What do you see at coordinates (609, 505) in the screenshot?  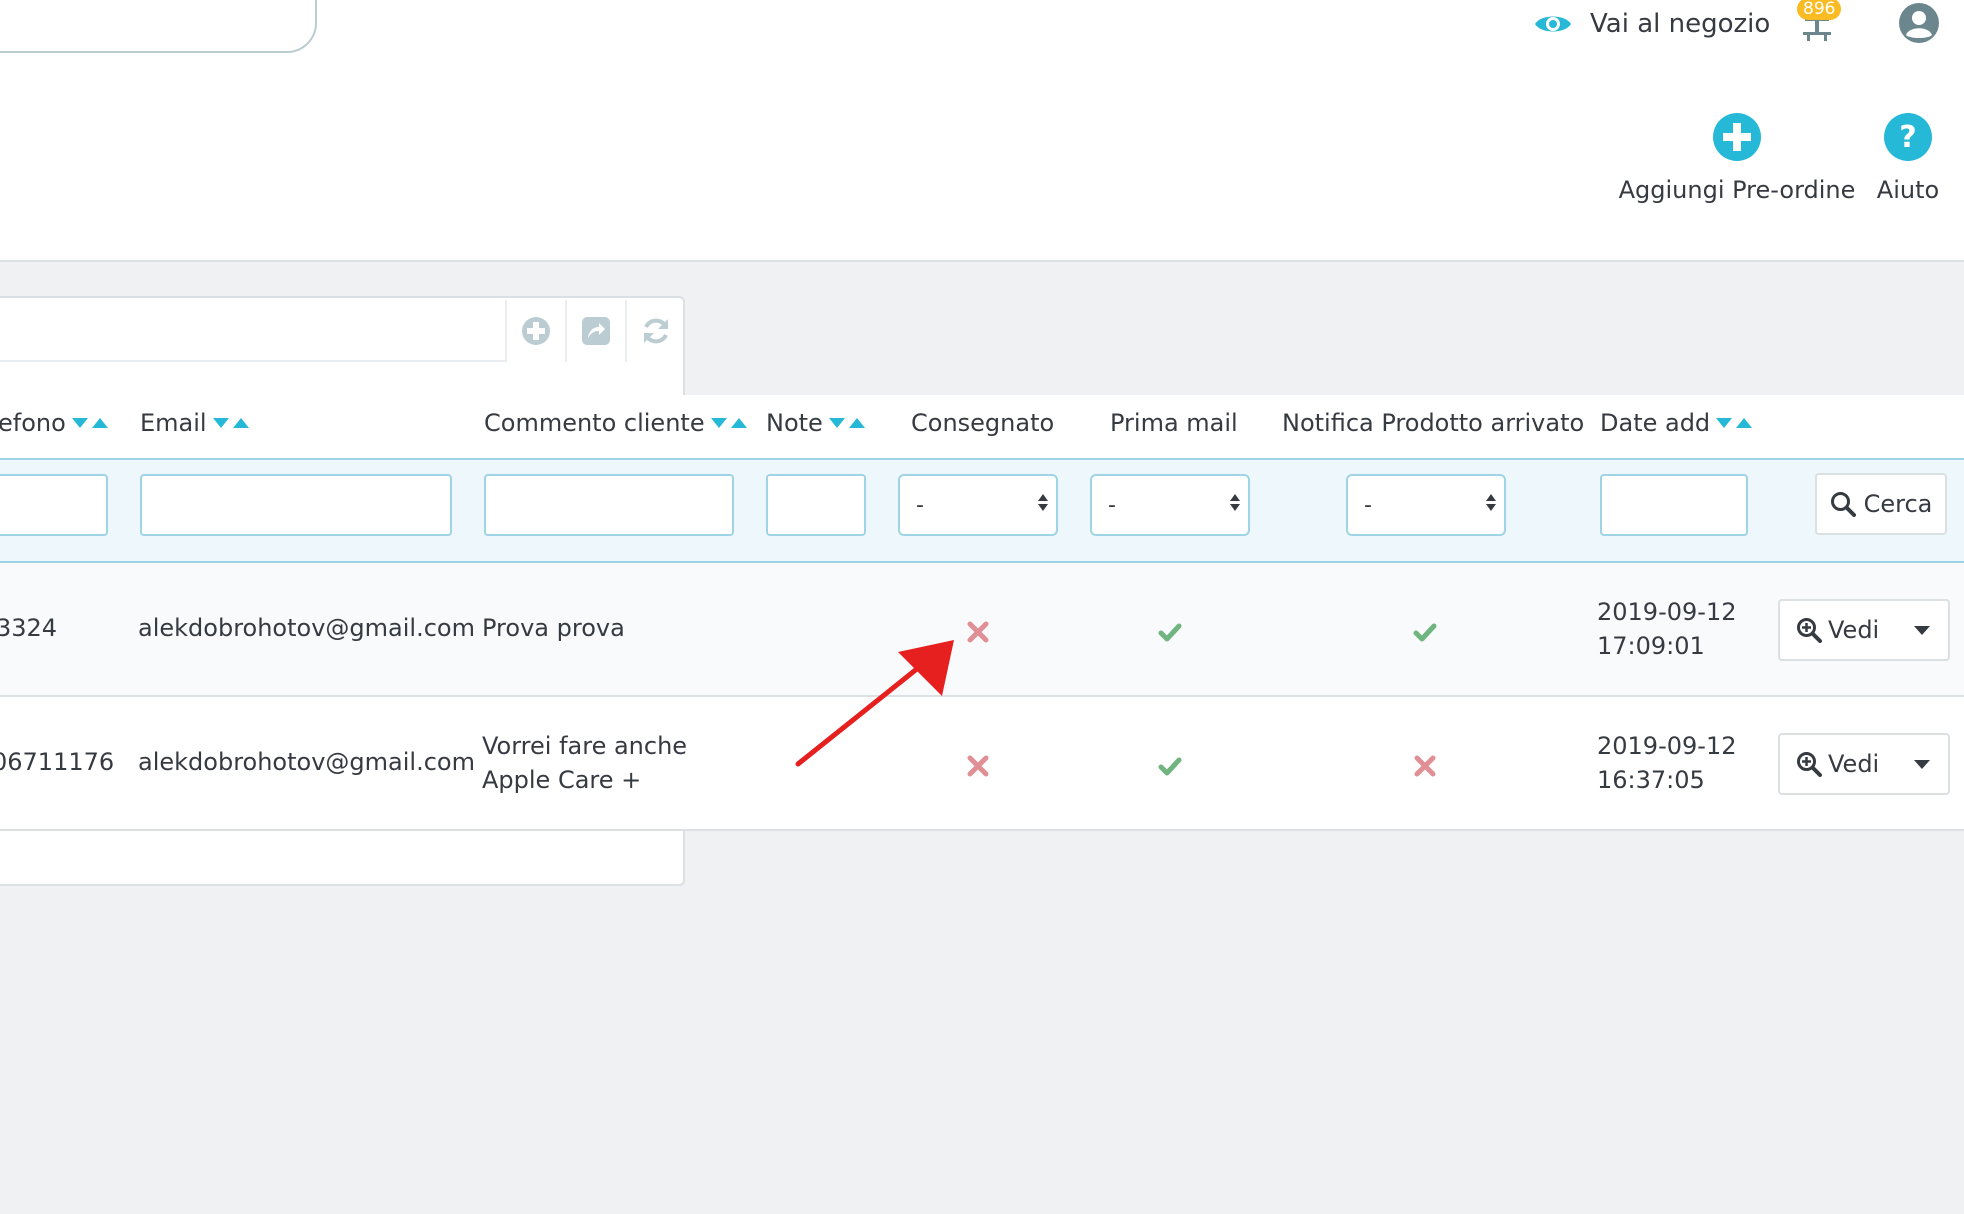 I see `filter-comment-input` at bounding box center [609, 505].